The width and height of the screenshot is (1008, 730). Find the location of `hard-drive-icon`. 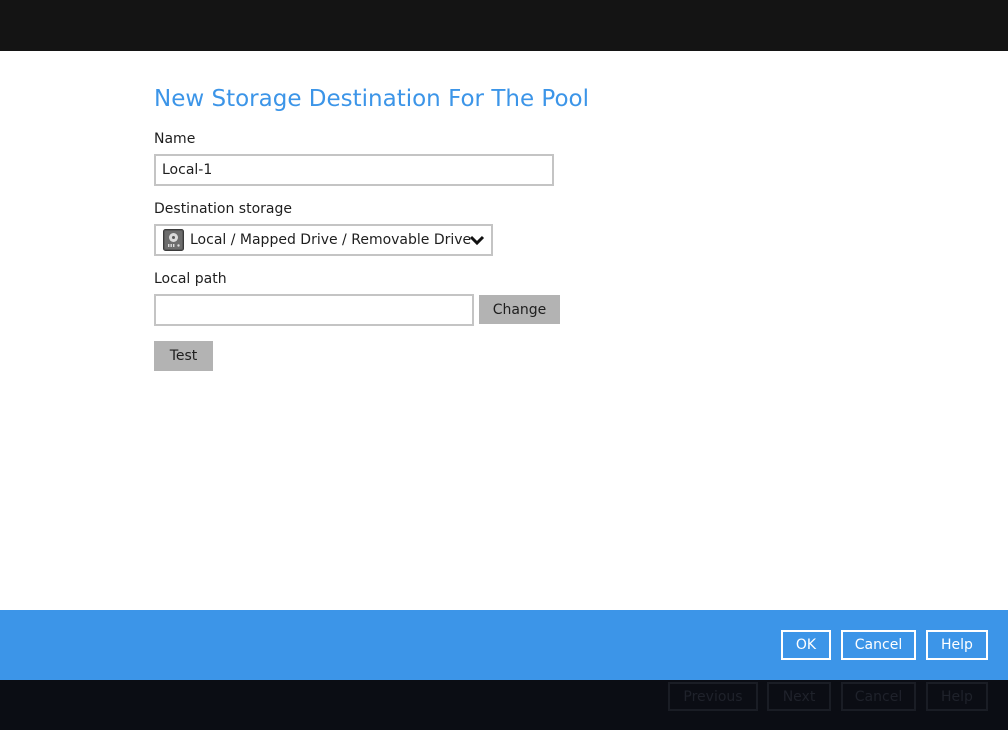

hard-drive-icon is located at coordinates (173, 240).